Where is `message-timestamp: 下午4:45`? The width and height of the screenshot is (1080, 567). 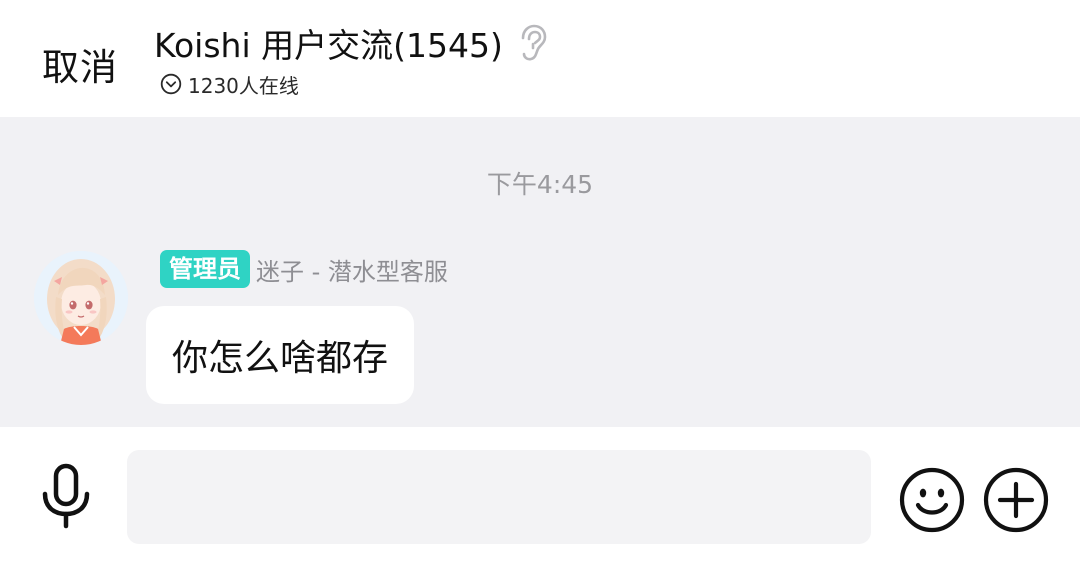
message-timestamp: 下午4:45 is located at coordinates (540, 184).